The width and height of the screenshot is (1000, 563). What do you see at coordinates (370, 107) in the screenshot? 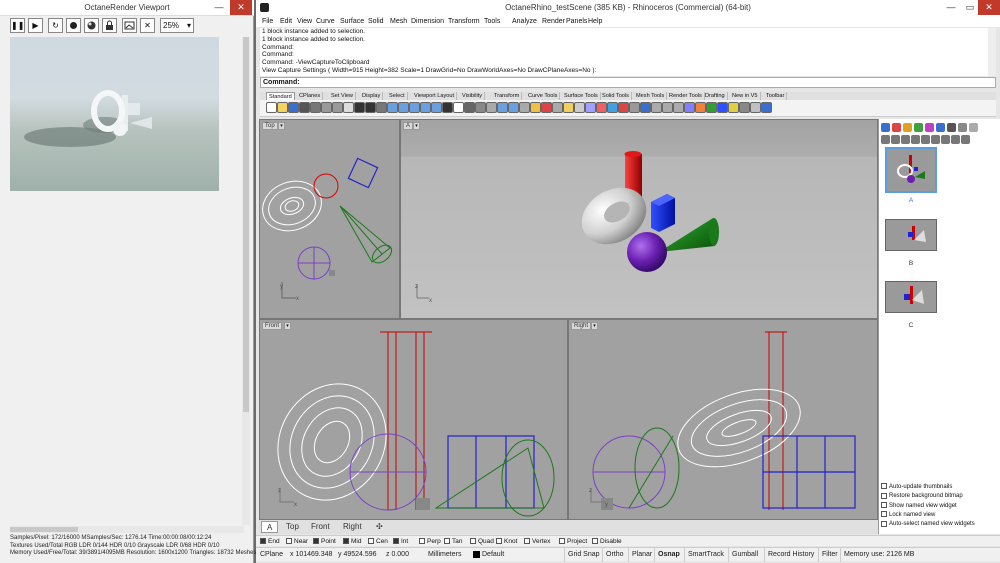
I see `redo-icon` at bounding box center [370, 107].